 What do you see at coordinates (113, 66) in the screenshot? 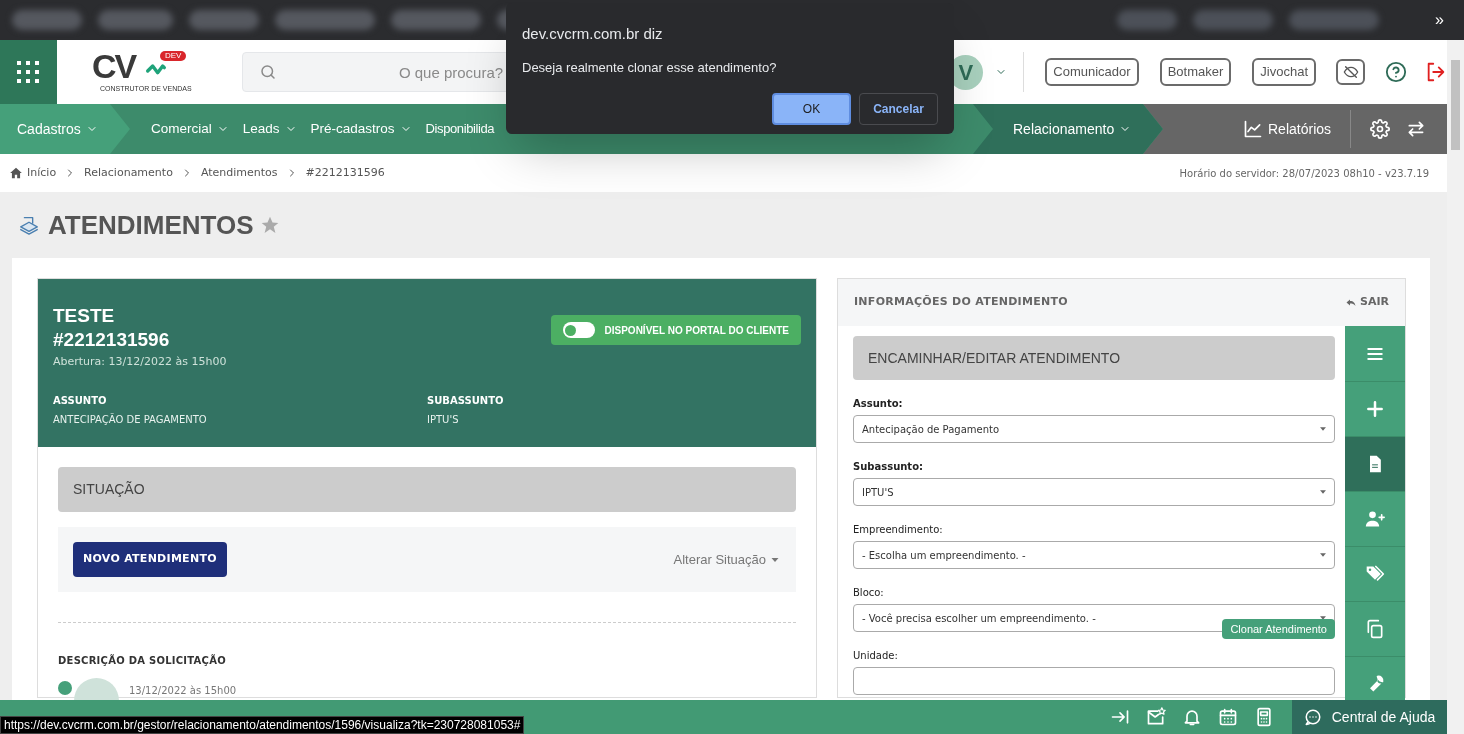
I see `logo-mark: CV` at bounding box center [113, 66].